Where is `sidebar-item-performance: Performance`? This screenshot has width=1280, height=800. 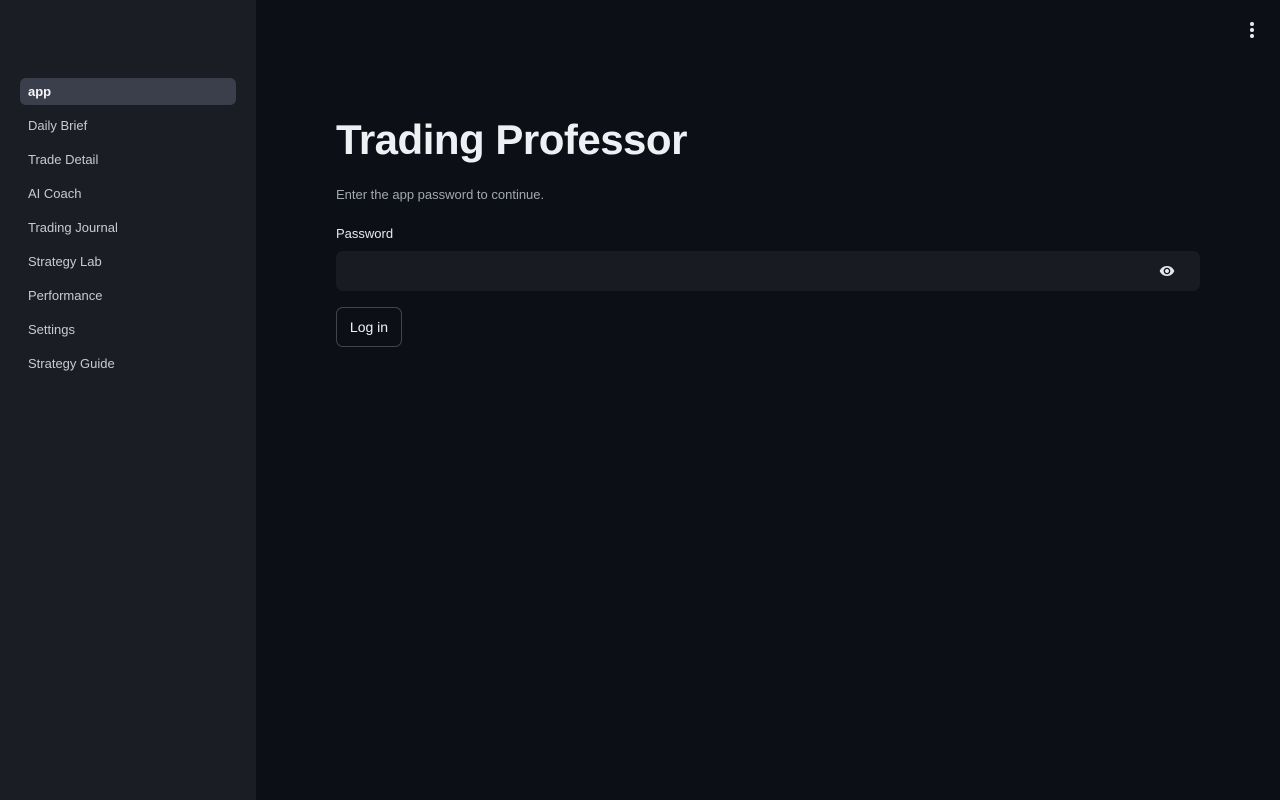
sidebar-item-performance: Performance is located at coordinates (128, 295).